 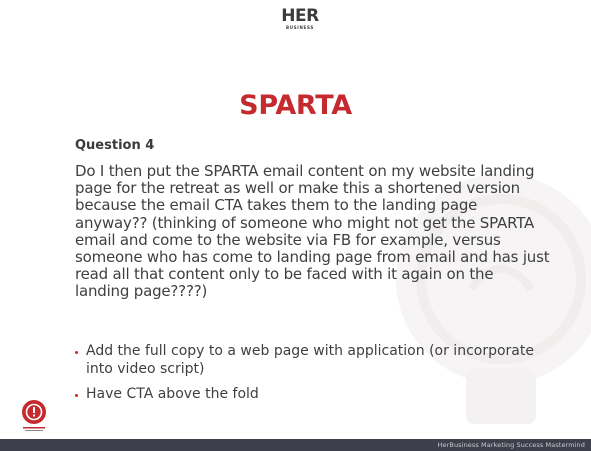 I want to click on slide-subtitle: Question 4, so click(x=115, y=145).